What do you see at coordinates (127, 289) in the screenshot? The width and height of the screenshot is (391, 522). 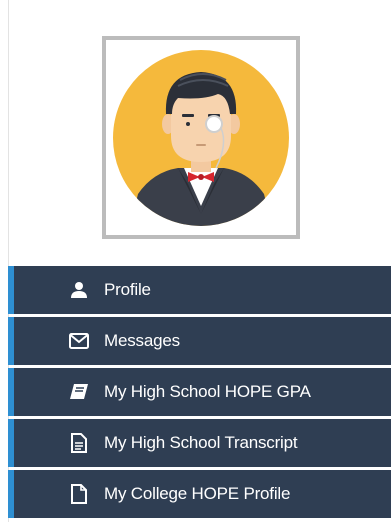 I see `menu-item-label: Profile` at bounding box center [127, 289].